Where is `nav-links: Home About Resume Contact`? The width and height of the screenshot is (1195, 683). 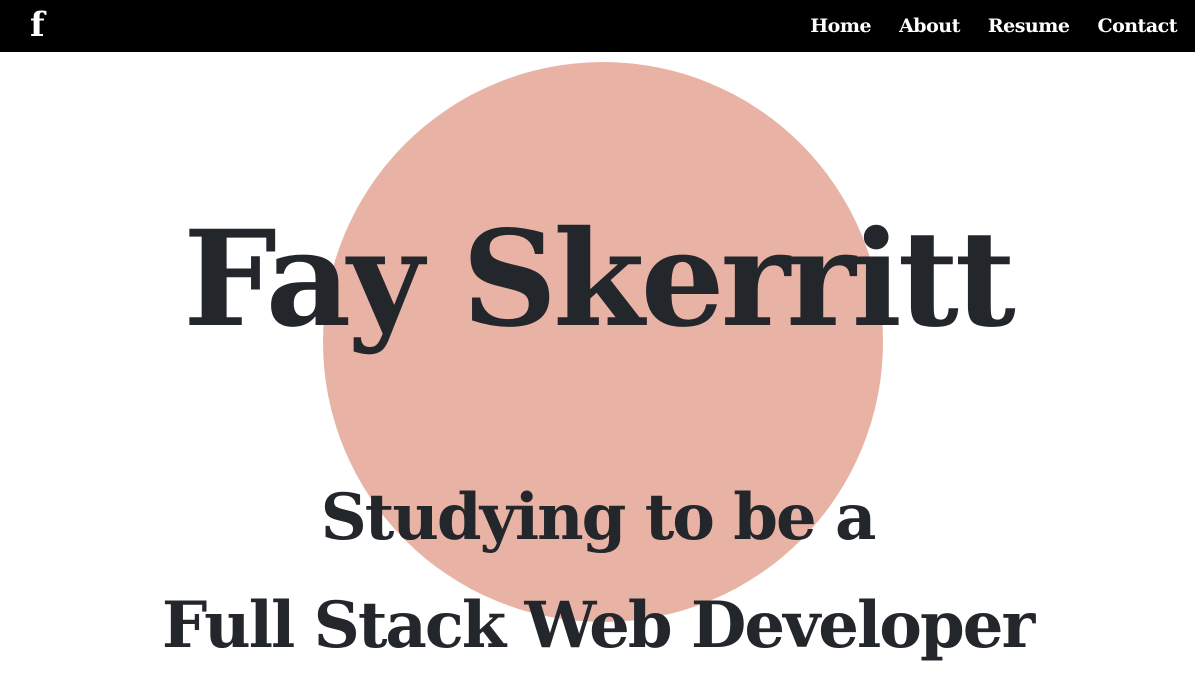 nav-links: Home About Resume Contact is located at coordinates (993, 26).